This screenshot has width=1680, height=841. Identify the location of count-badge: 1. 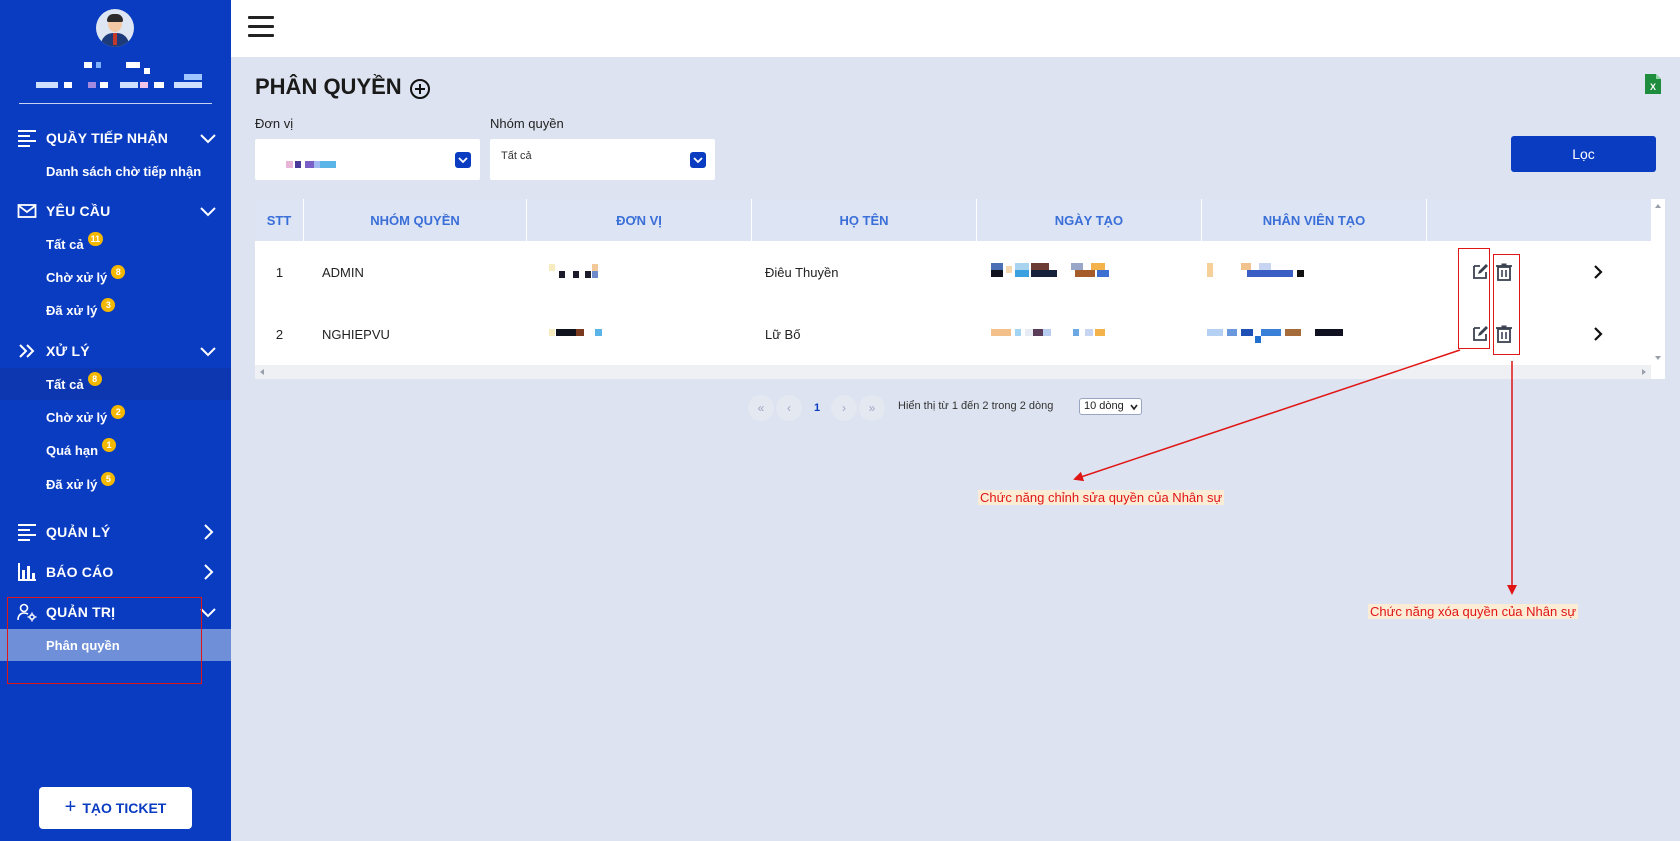
(109, 445).